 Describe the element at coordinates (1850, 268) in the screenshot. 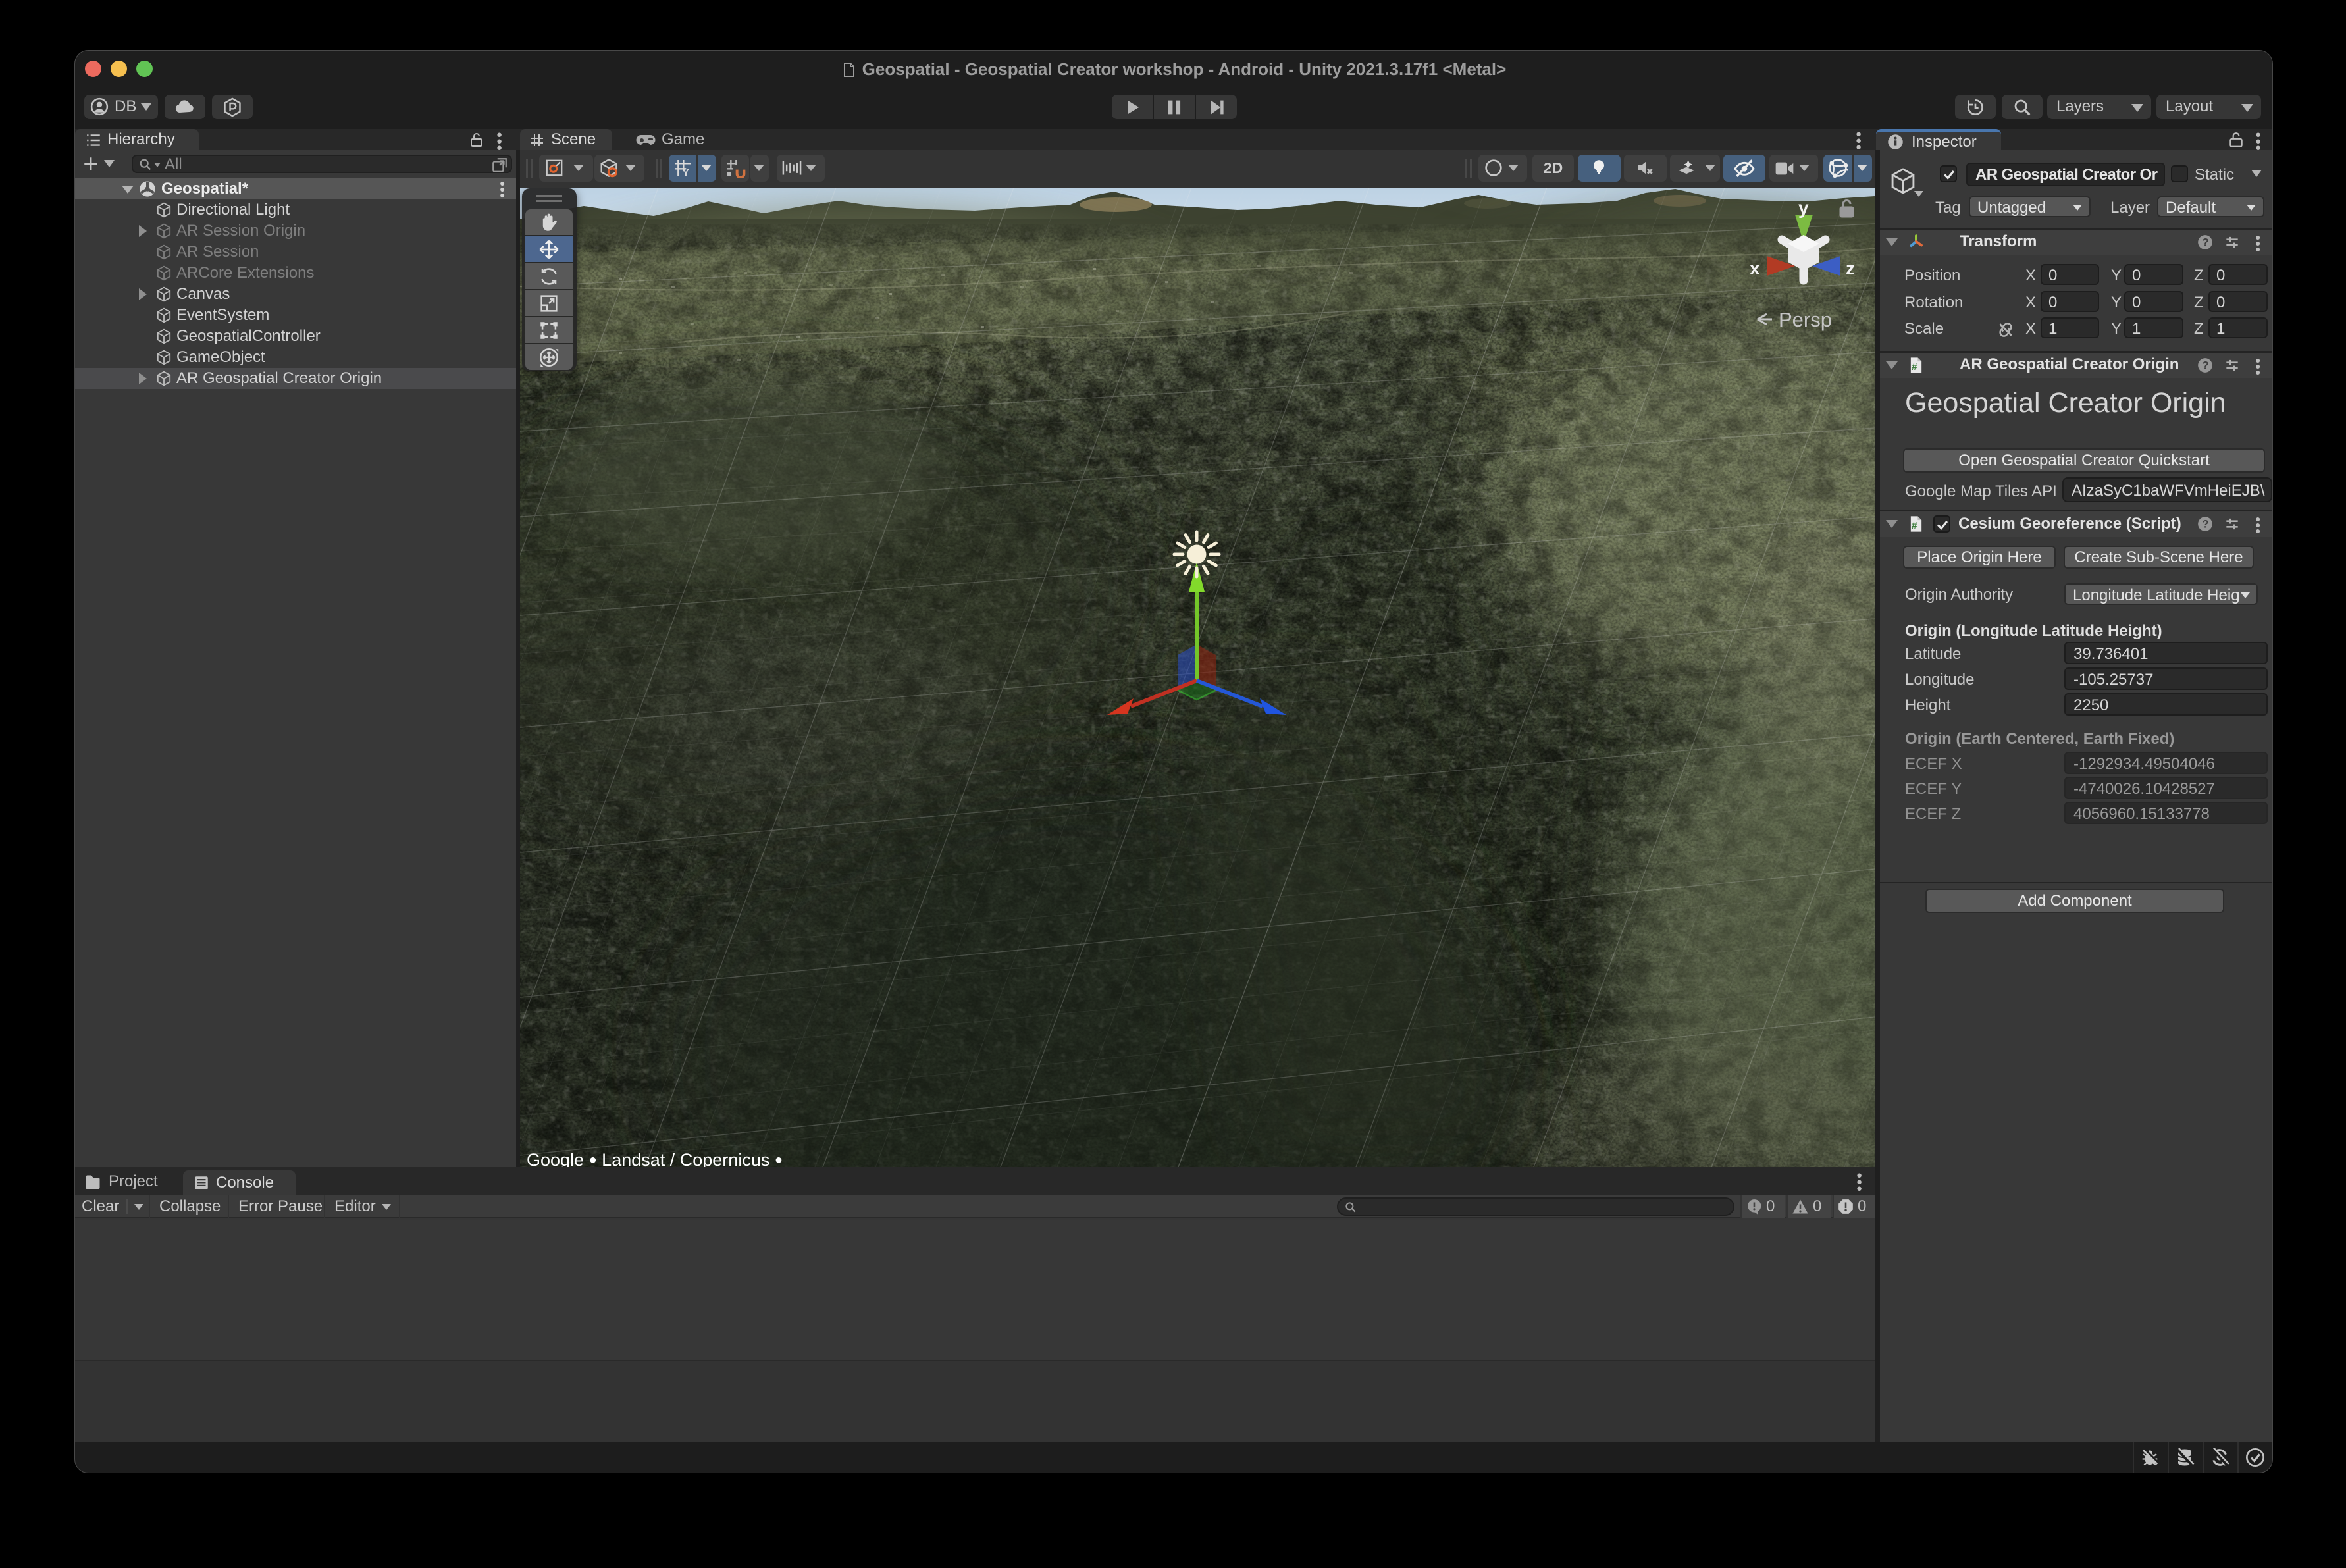

I see `svg-text: z` at that location.